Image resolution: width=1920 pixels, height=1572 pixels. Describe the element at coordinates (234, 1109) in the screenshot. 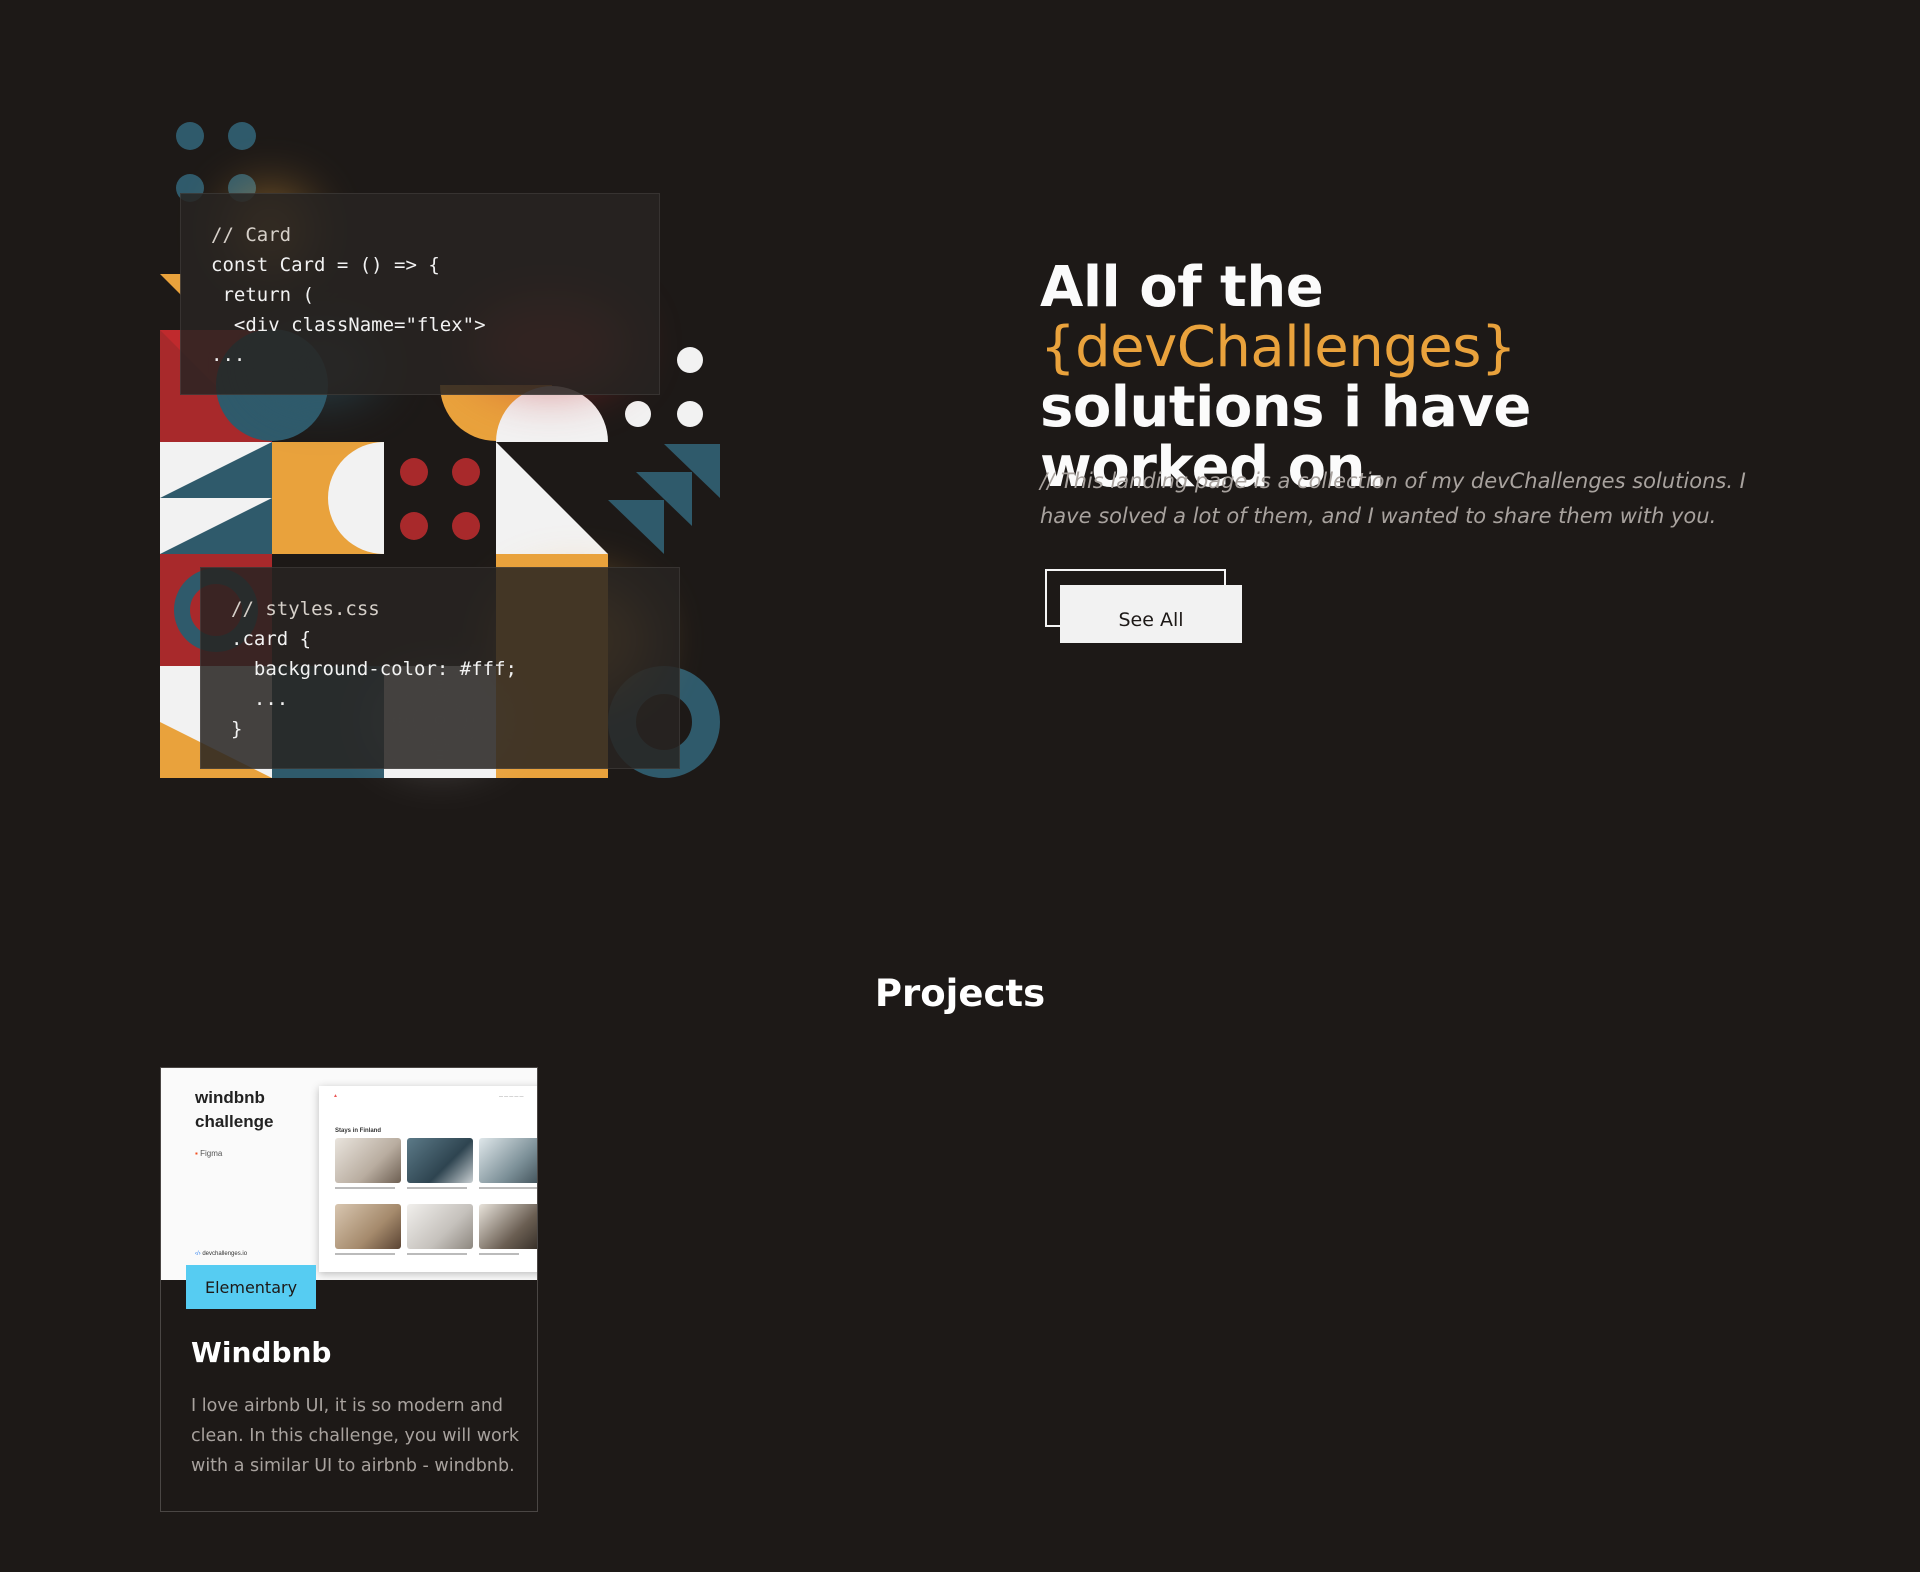

I see `thumbnail-title: windbnb challenge` at that location.